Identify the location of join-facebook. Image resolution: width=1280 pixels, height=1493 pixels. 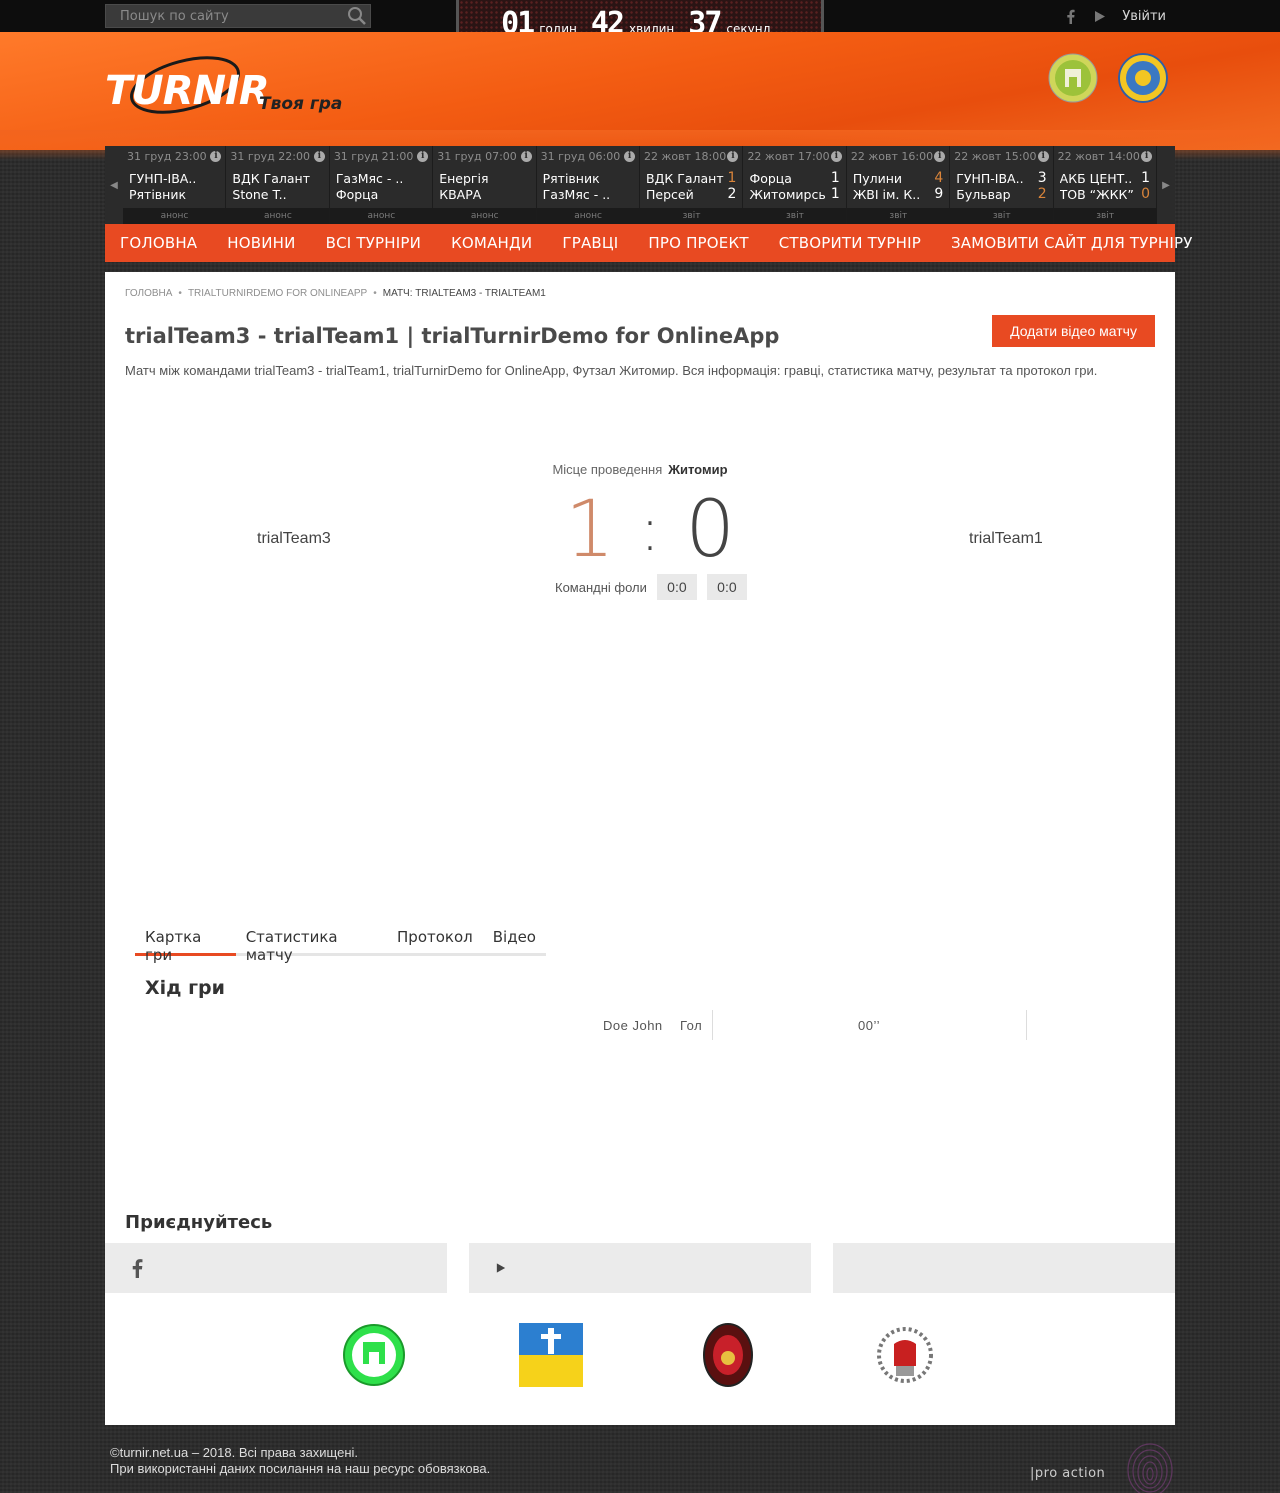
(276, 1268).